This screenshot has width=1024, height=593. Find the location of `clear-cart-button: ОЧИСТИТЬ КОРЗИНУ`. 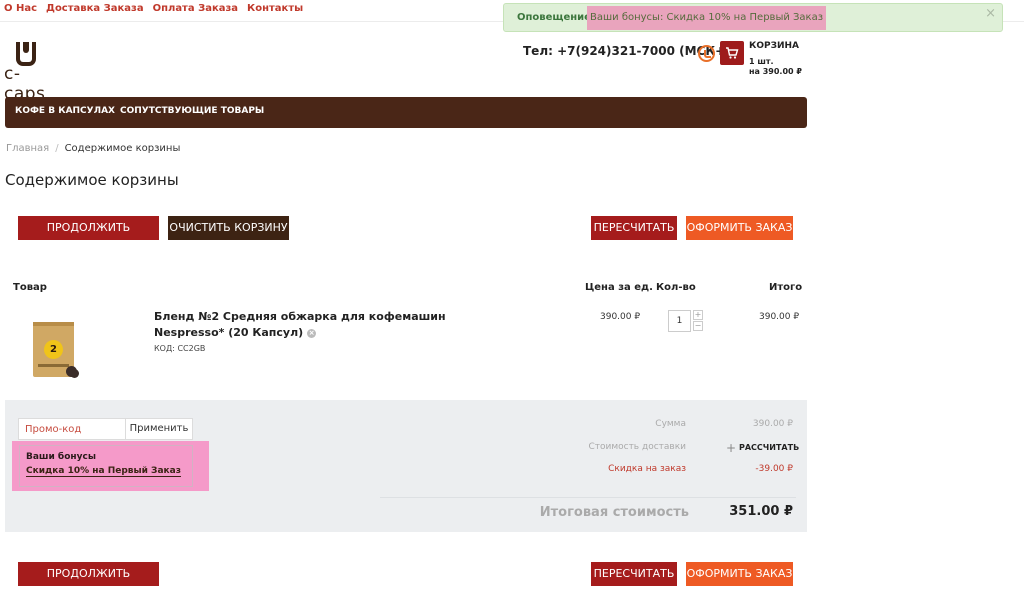

clear-cart-button: ОЧИСТИТЬ КОРЗИНУ is located at coordinates (228, 228).